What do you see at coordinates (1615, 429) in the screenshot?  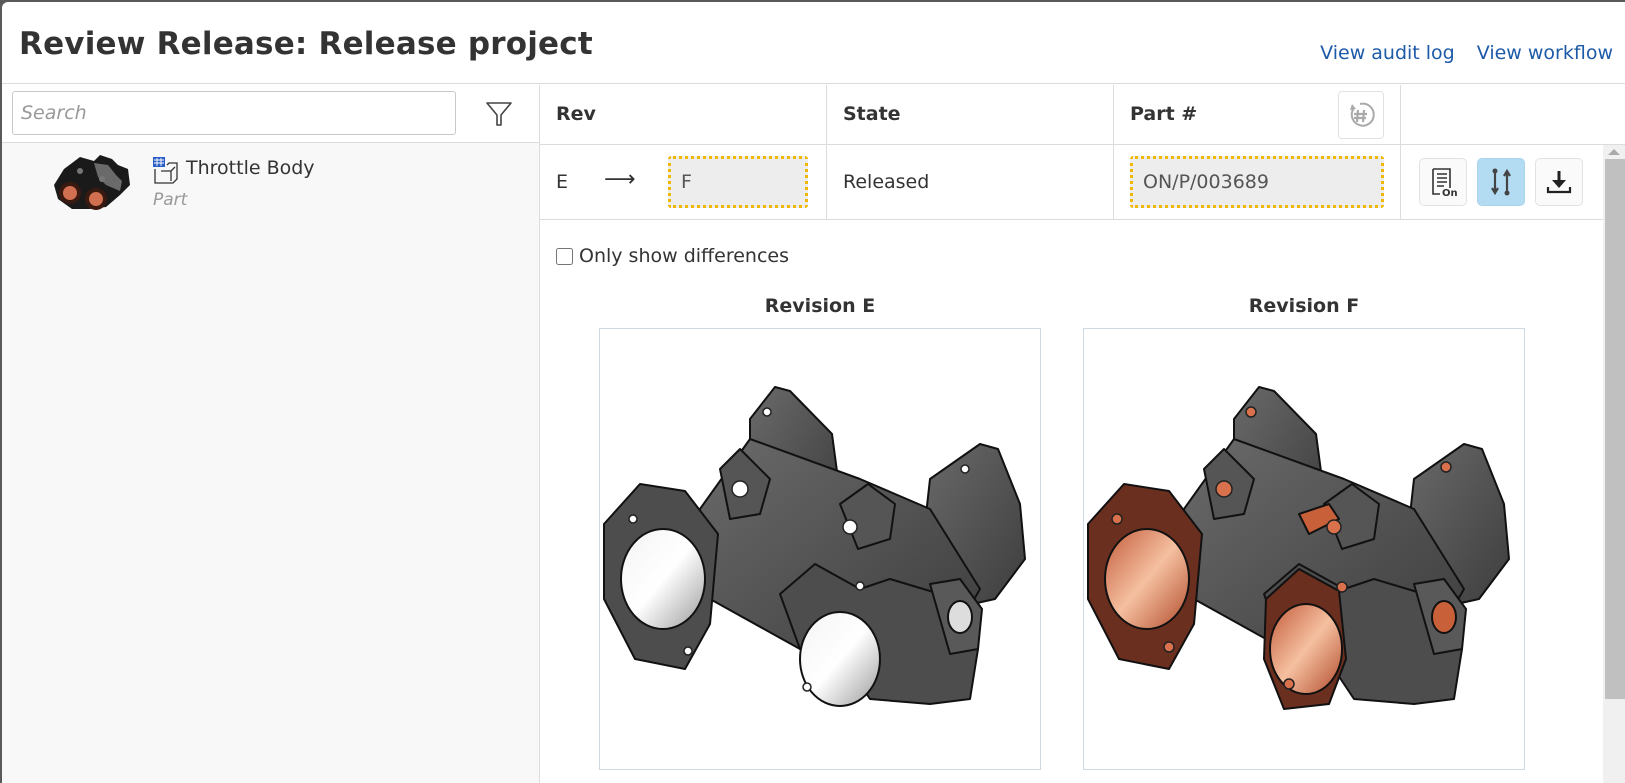 I see `scrollbar-thumb` at bounding box center [1615, 429].